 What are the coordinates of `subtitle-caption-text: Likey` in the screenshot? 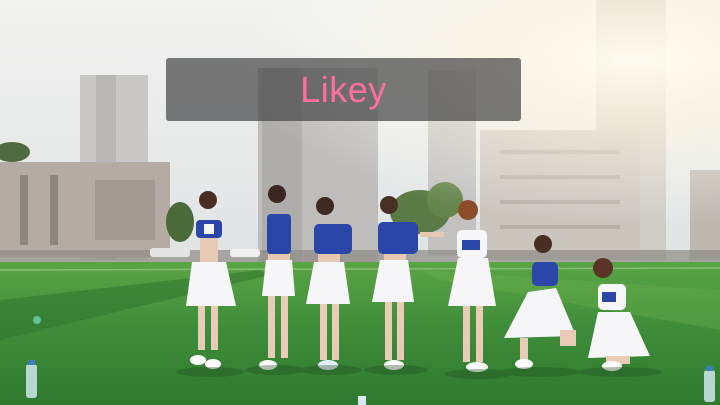 It's located at (343, 89).